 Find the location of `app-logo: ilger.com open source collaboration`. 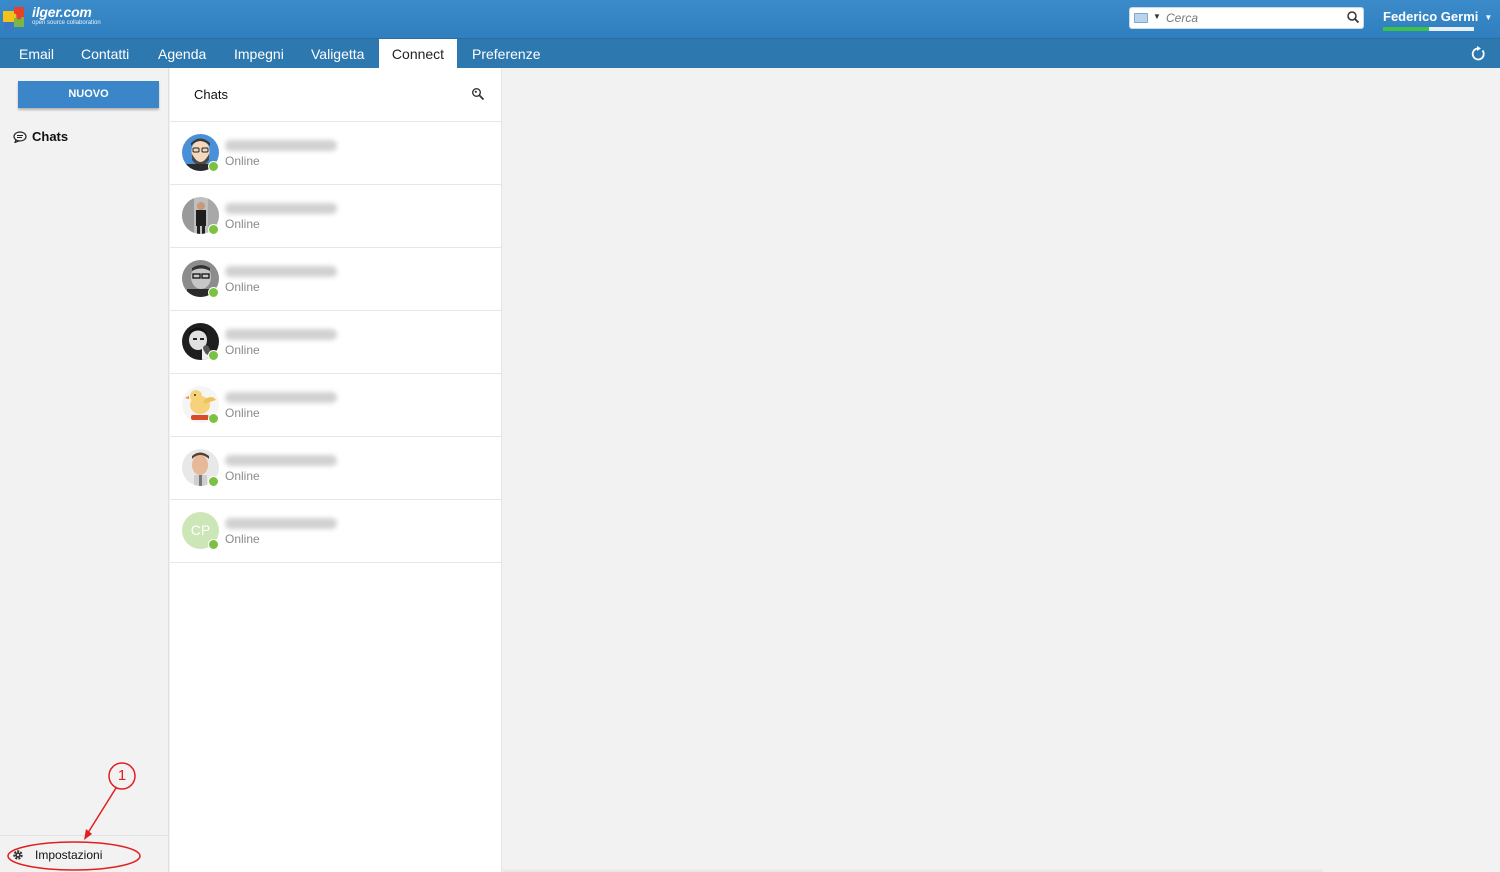

app-logo: ilger.com open source collaboration is located at coordinates (52, 18).